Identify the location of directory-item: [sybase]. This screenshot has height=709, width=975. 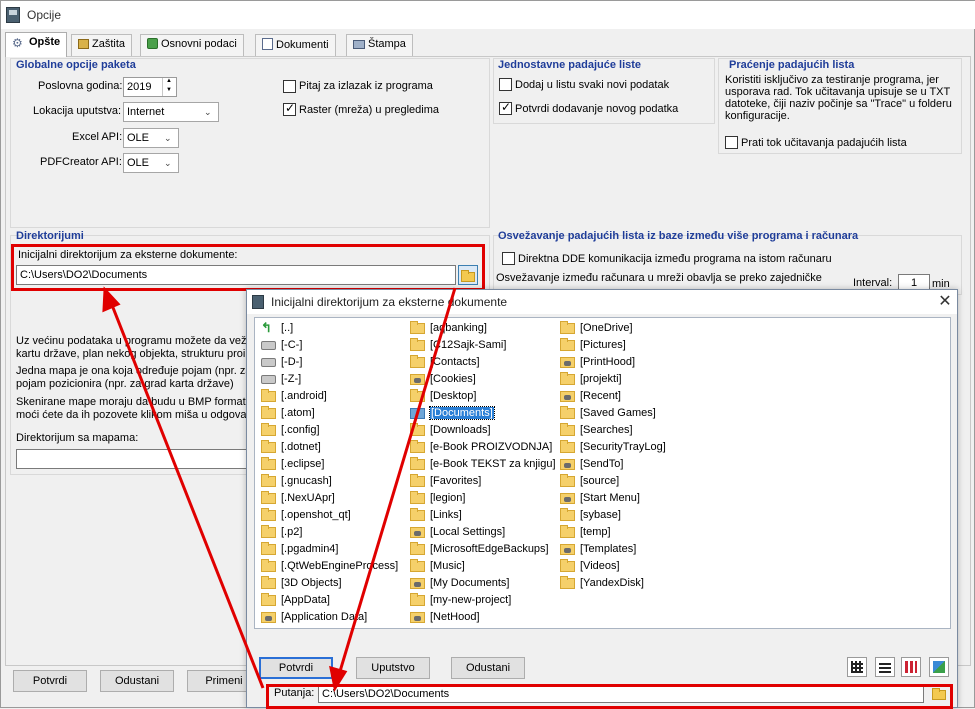
(590, 516).